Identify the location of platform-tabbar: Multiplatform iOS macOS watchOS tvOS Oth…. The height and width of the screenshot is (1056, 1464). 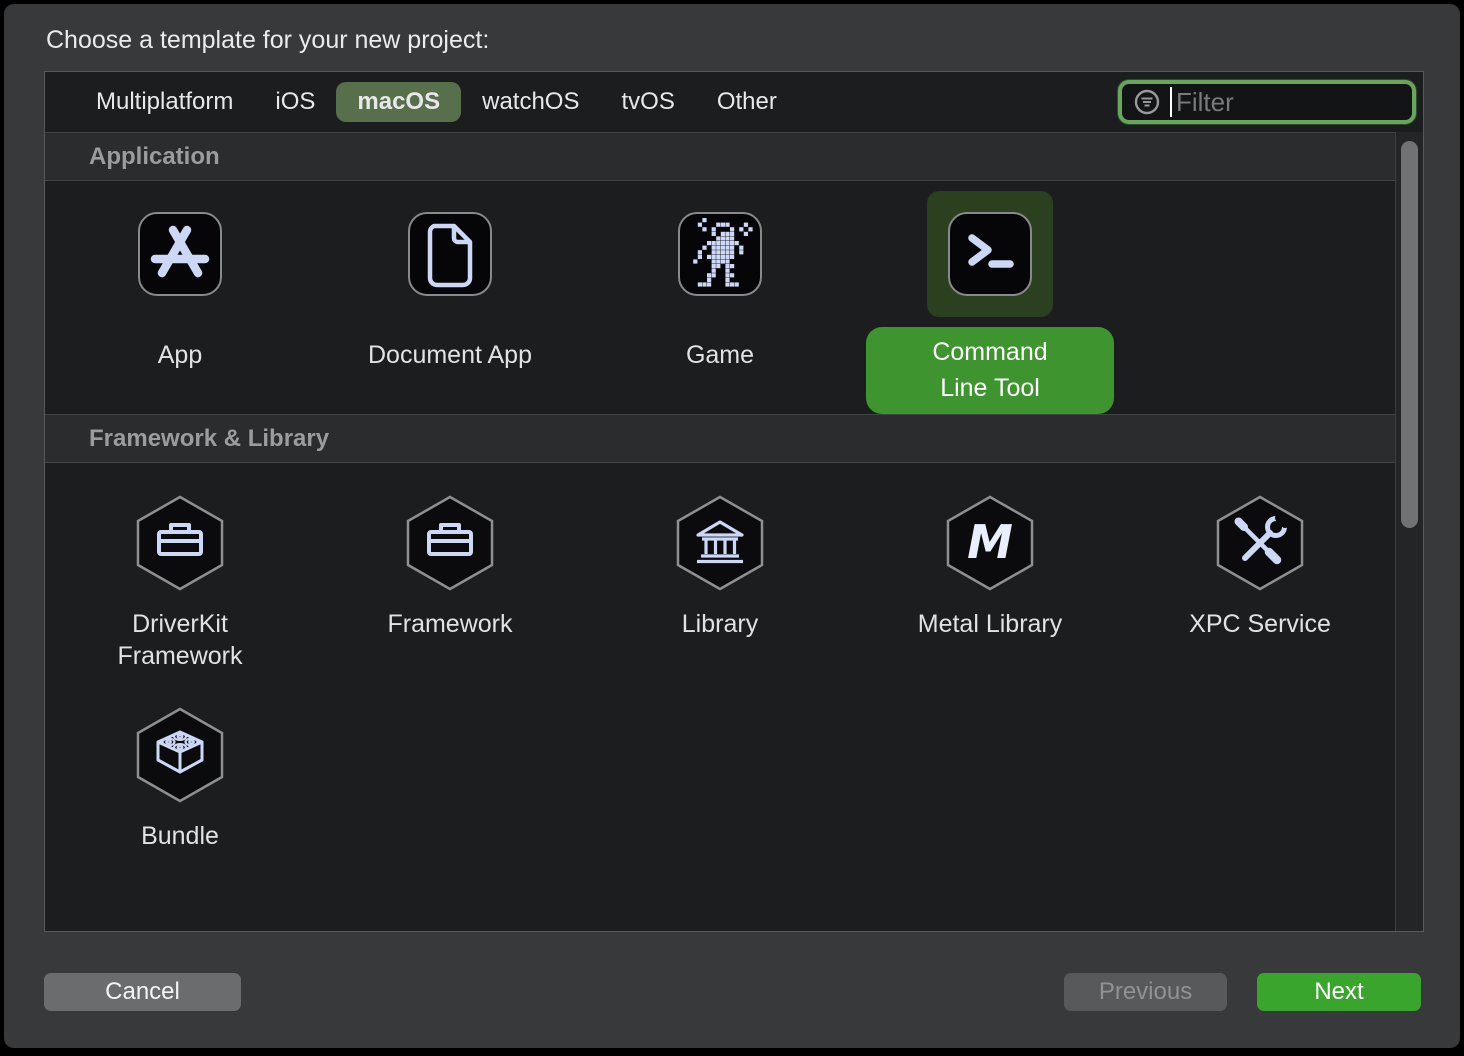
(734, 102).